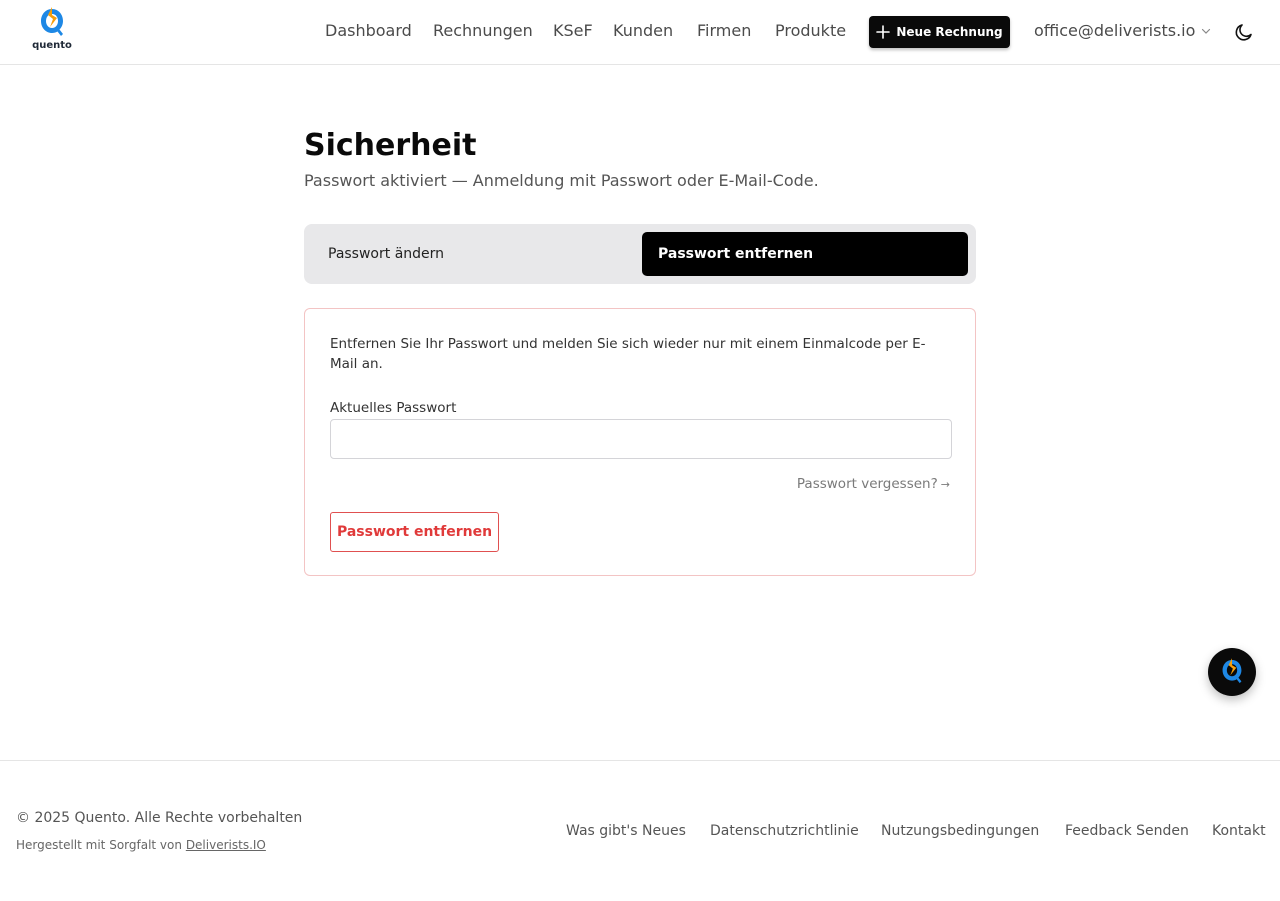 The width and height of the screenshot is (1280, 901). I want to click on moon-icon, so click(1243, 32).